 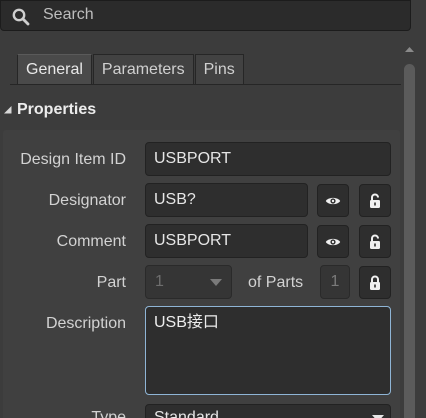 What do you see at coordinates (276, 282) in the screenshot?
I see `of-parts-label: of Parts` at bounding box center [276, 282].